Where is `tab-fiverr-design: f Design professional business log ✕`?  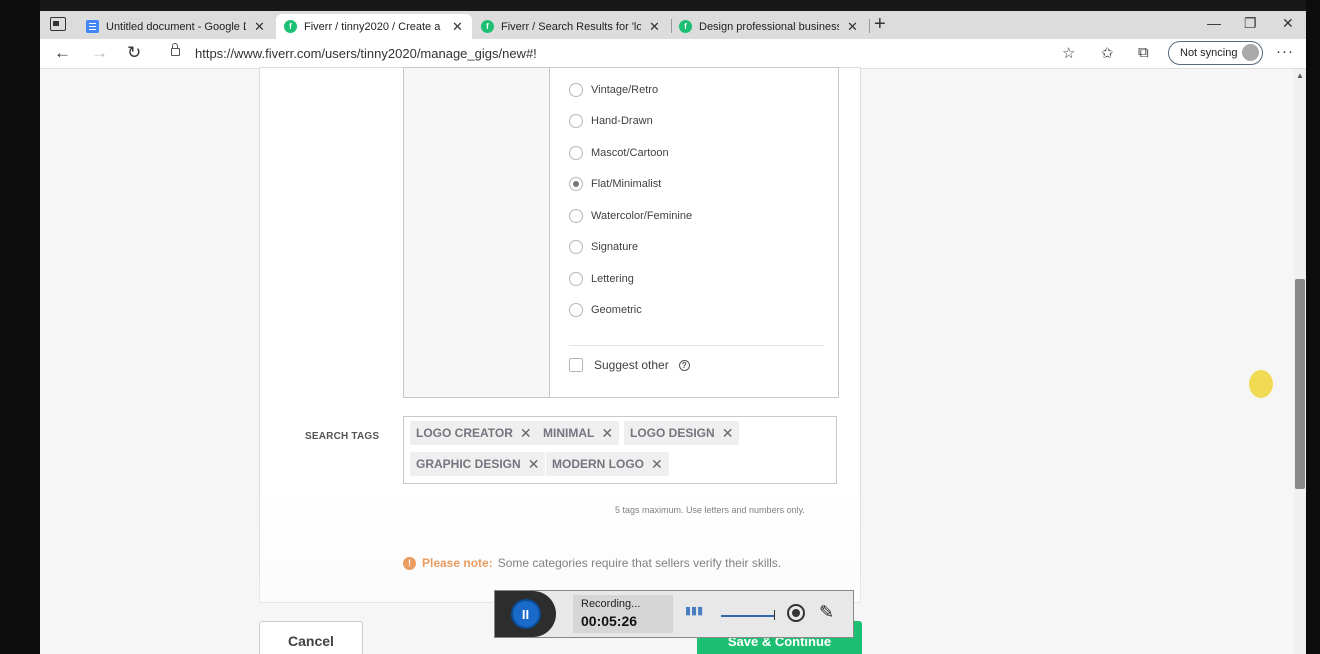 tab-fiverr-design: f Design professional business log ✕ is located at coordinates (769, 26).